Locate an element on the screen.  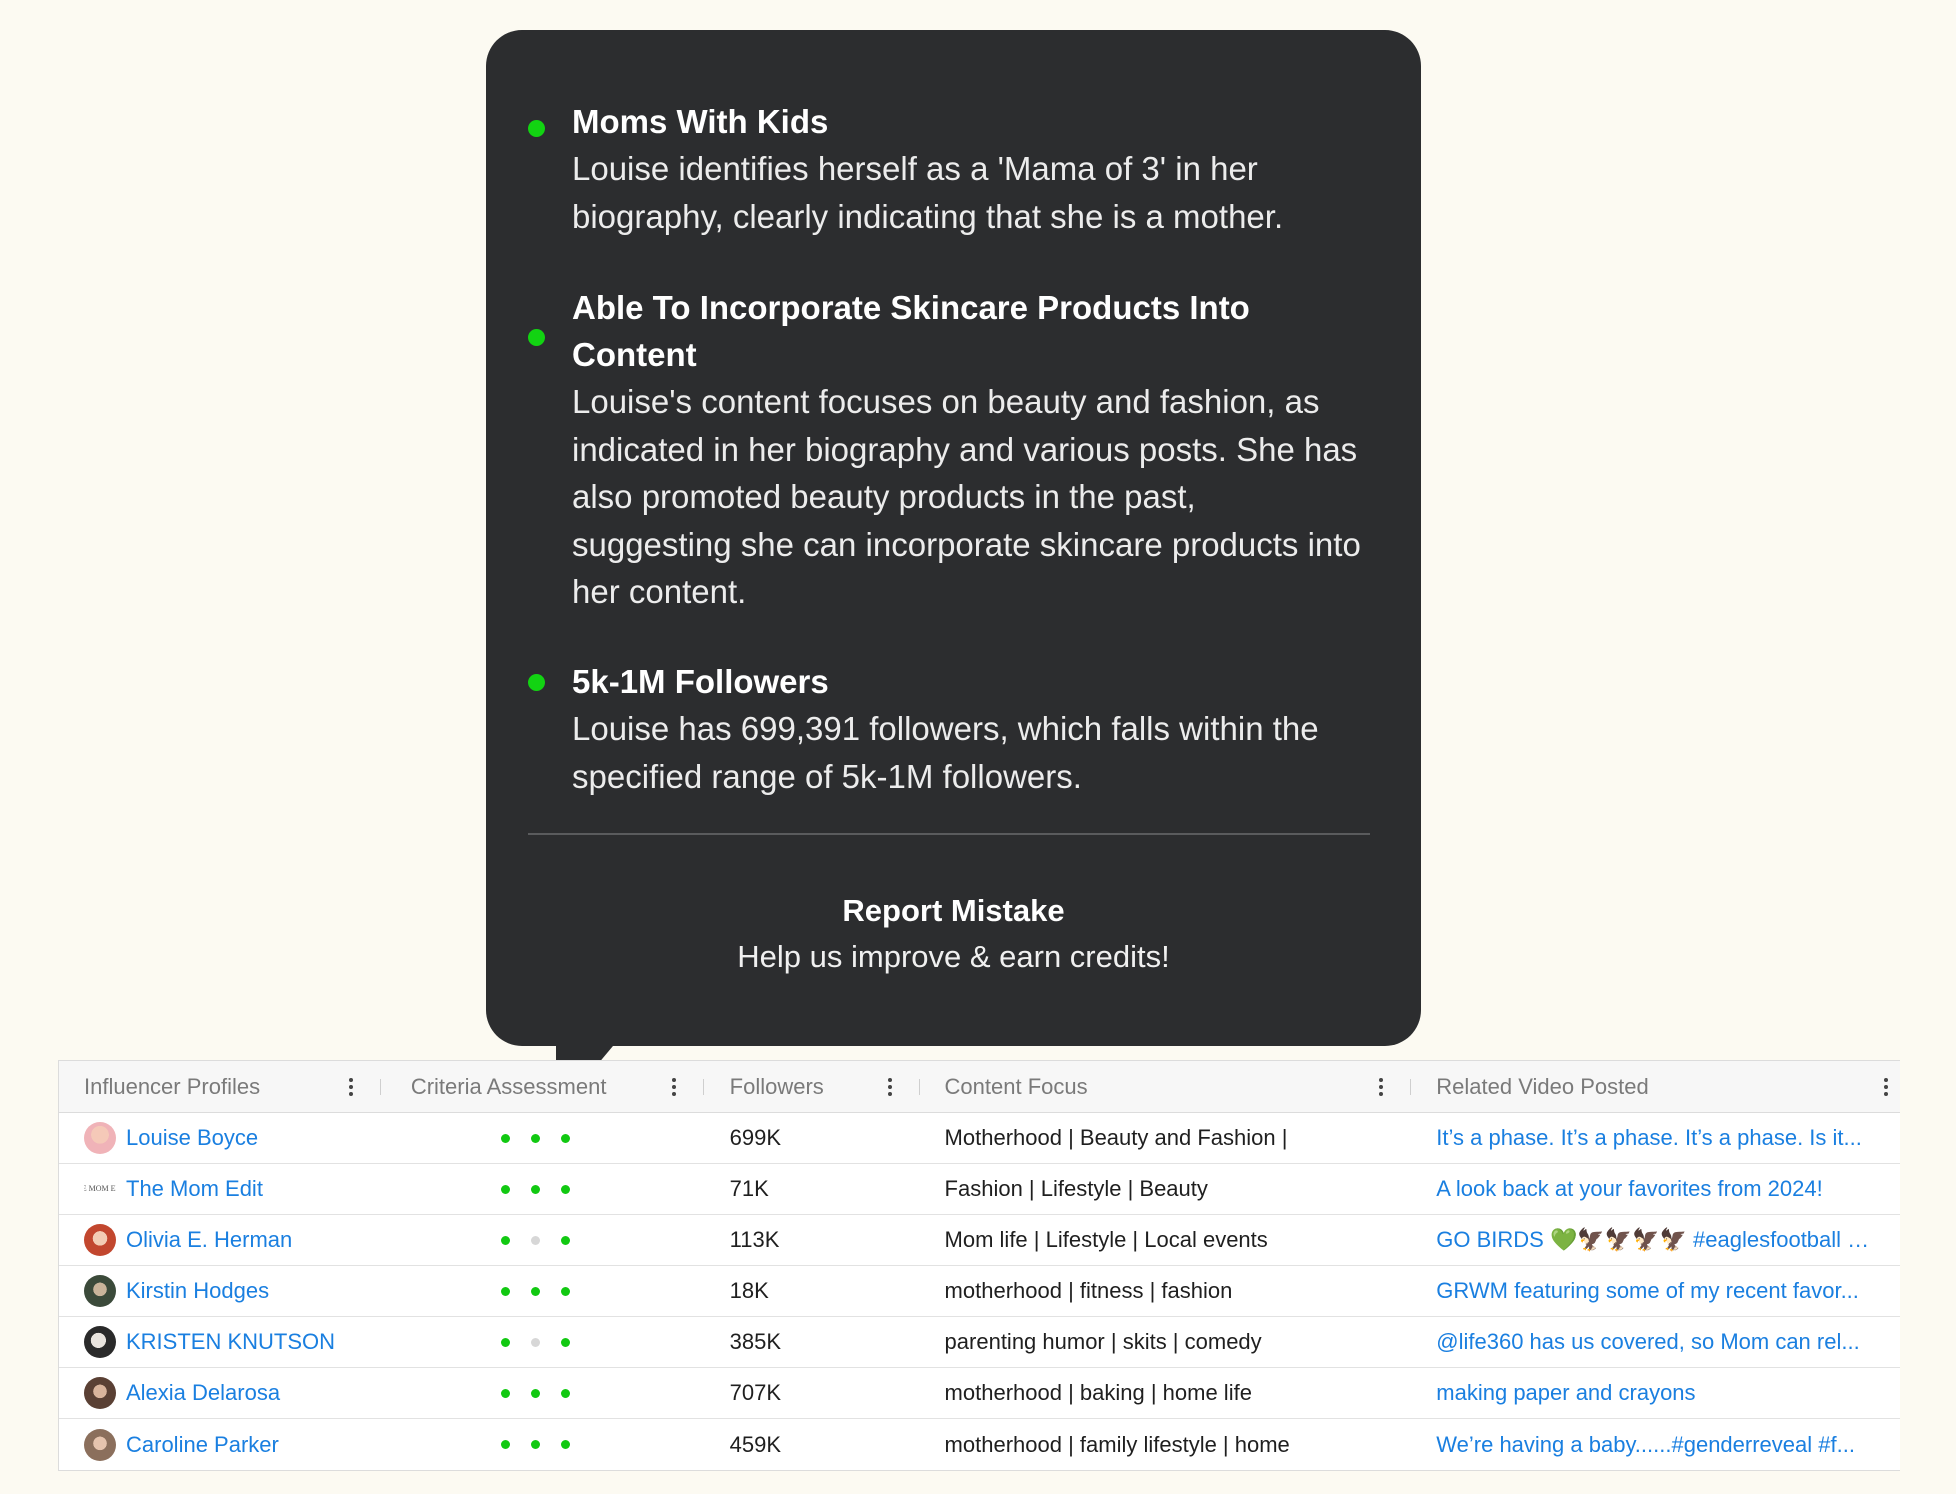
column-header-profiles: Influencer Profiles is located at coordinates (220, 1086).